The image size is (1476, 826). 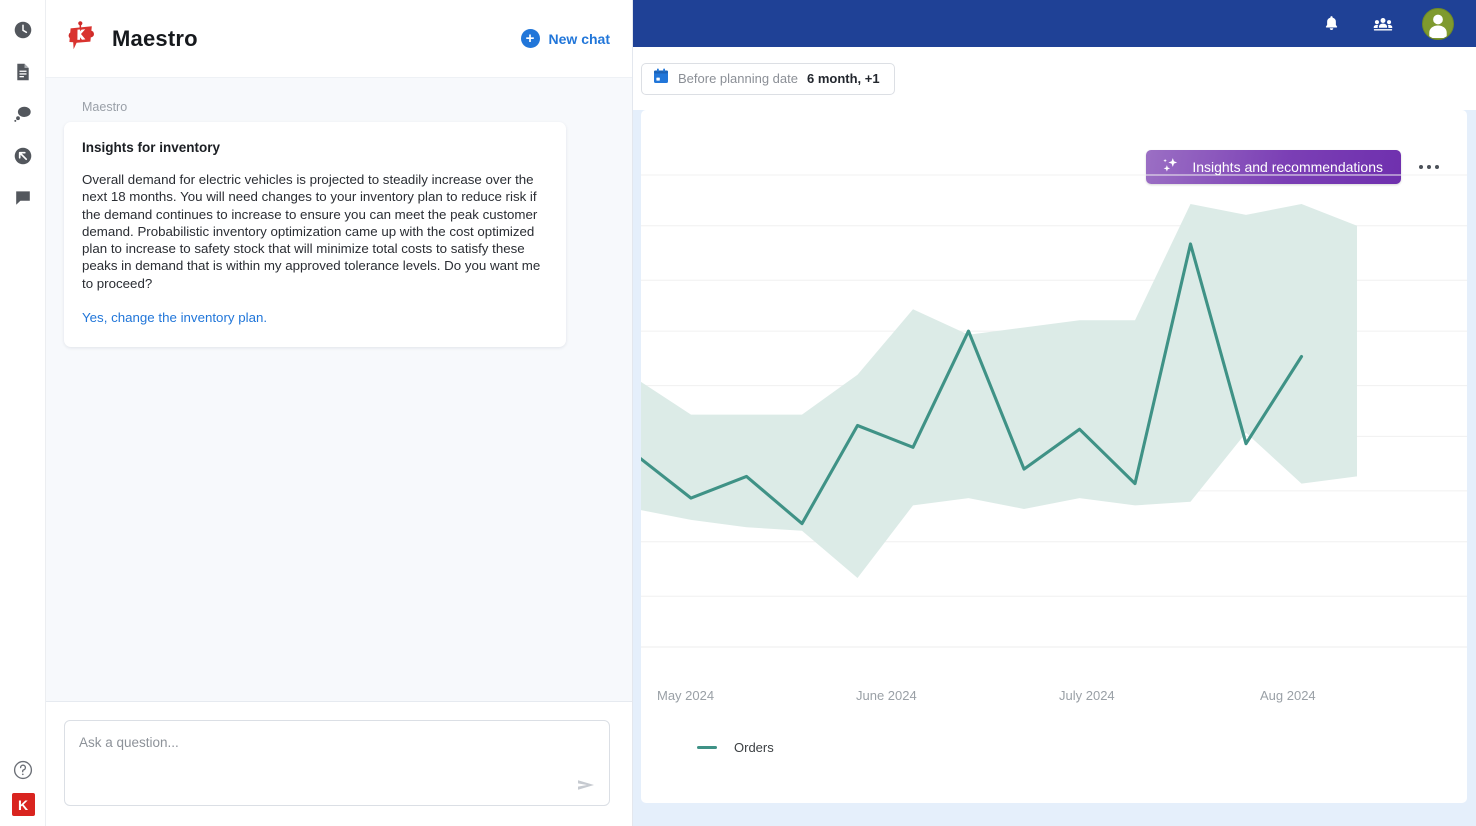 I want to click on filter-chip-value: 6 month, +1, so click(x=843, y=78).